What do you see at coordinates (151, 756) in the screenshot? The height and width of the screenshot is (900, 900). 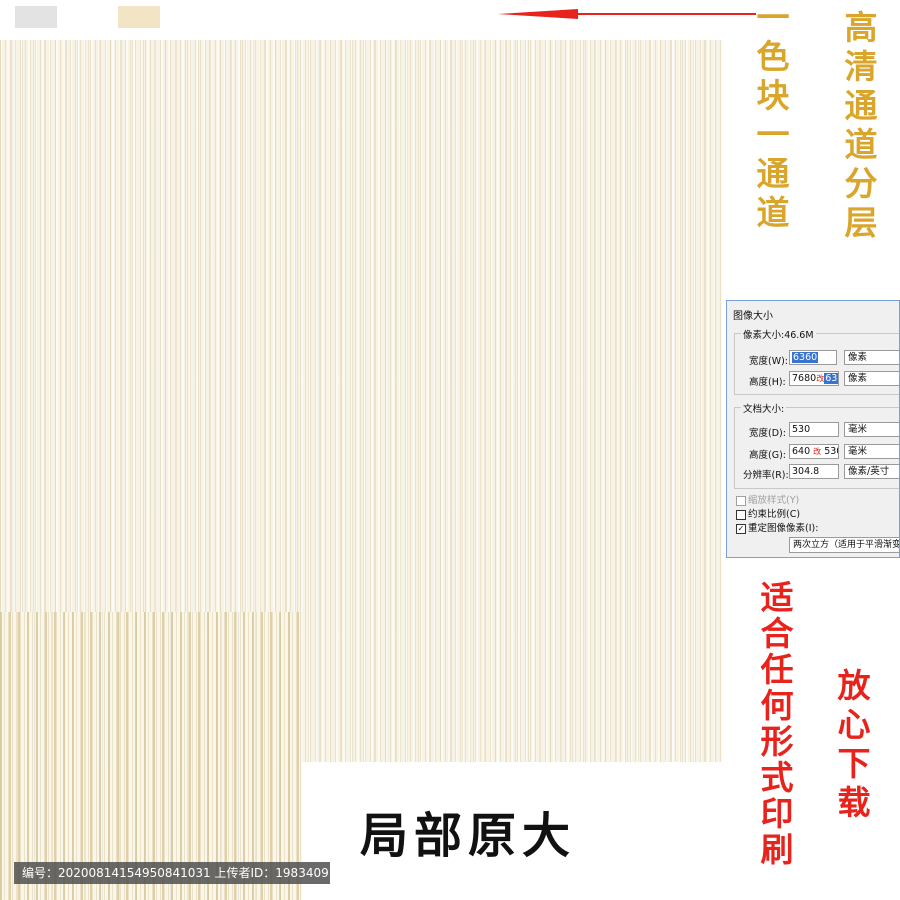 I see `detail-wood-grain-texture` at bounding box center [151, 756].